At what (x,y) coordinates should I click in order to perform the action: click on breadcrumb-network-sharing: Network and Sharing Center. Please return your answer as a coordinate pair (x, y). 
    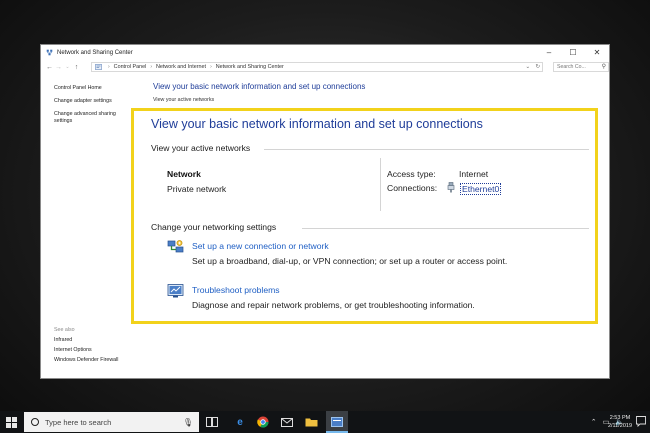
    Looking at the image, I should click on (250, 67).